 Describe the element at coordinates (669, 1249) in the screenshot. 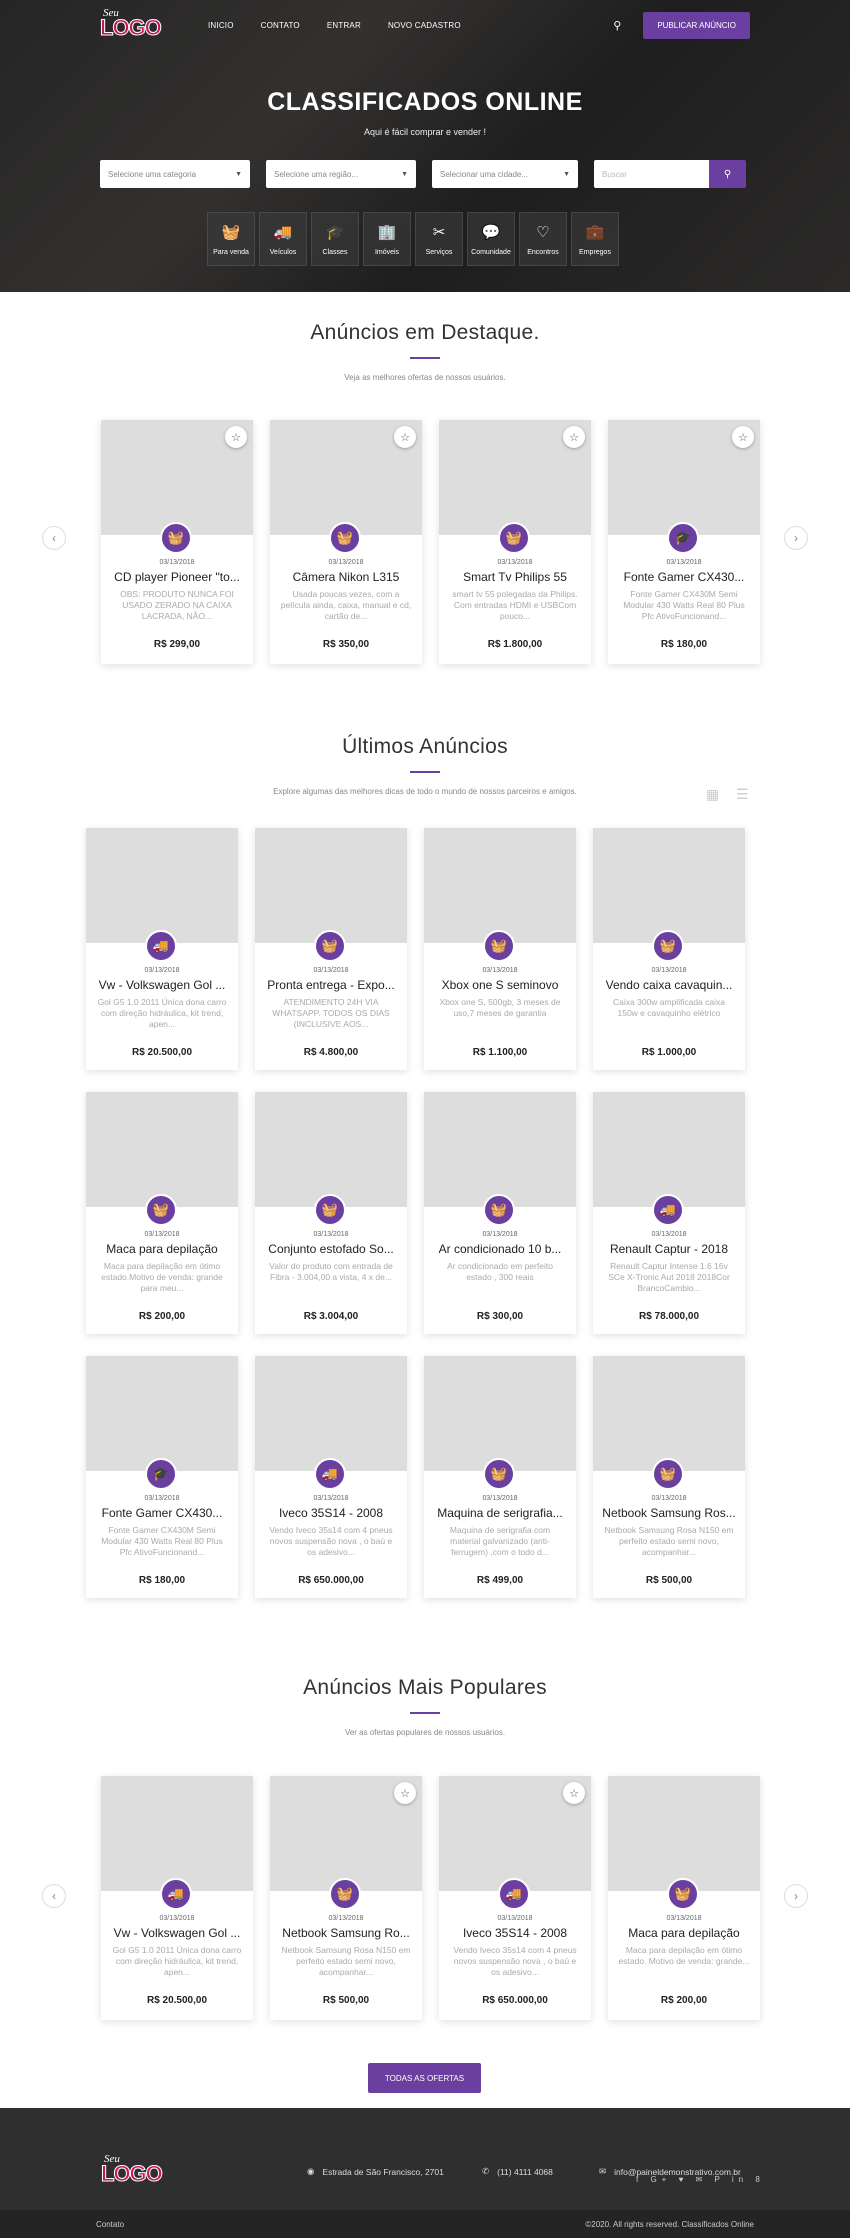

I see `listing-title: Renault Captur - 2018` at that location.